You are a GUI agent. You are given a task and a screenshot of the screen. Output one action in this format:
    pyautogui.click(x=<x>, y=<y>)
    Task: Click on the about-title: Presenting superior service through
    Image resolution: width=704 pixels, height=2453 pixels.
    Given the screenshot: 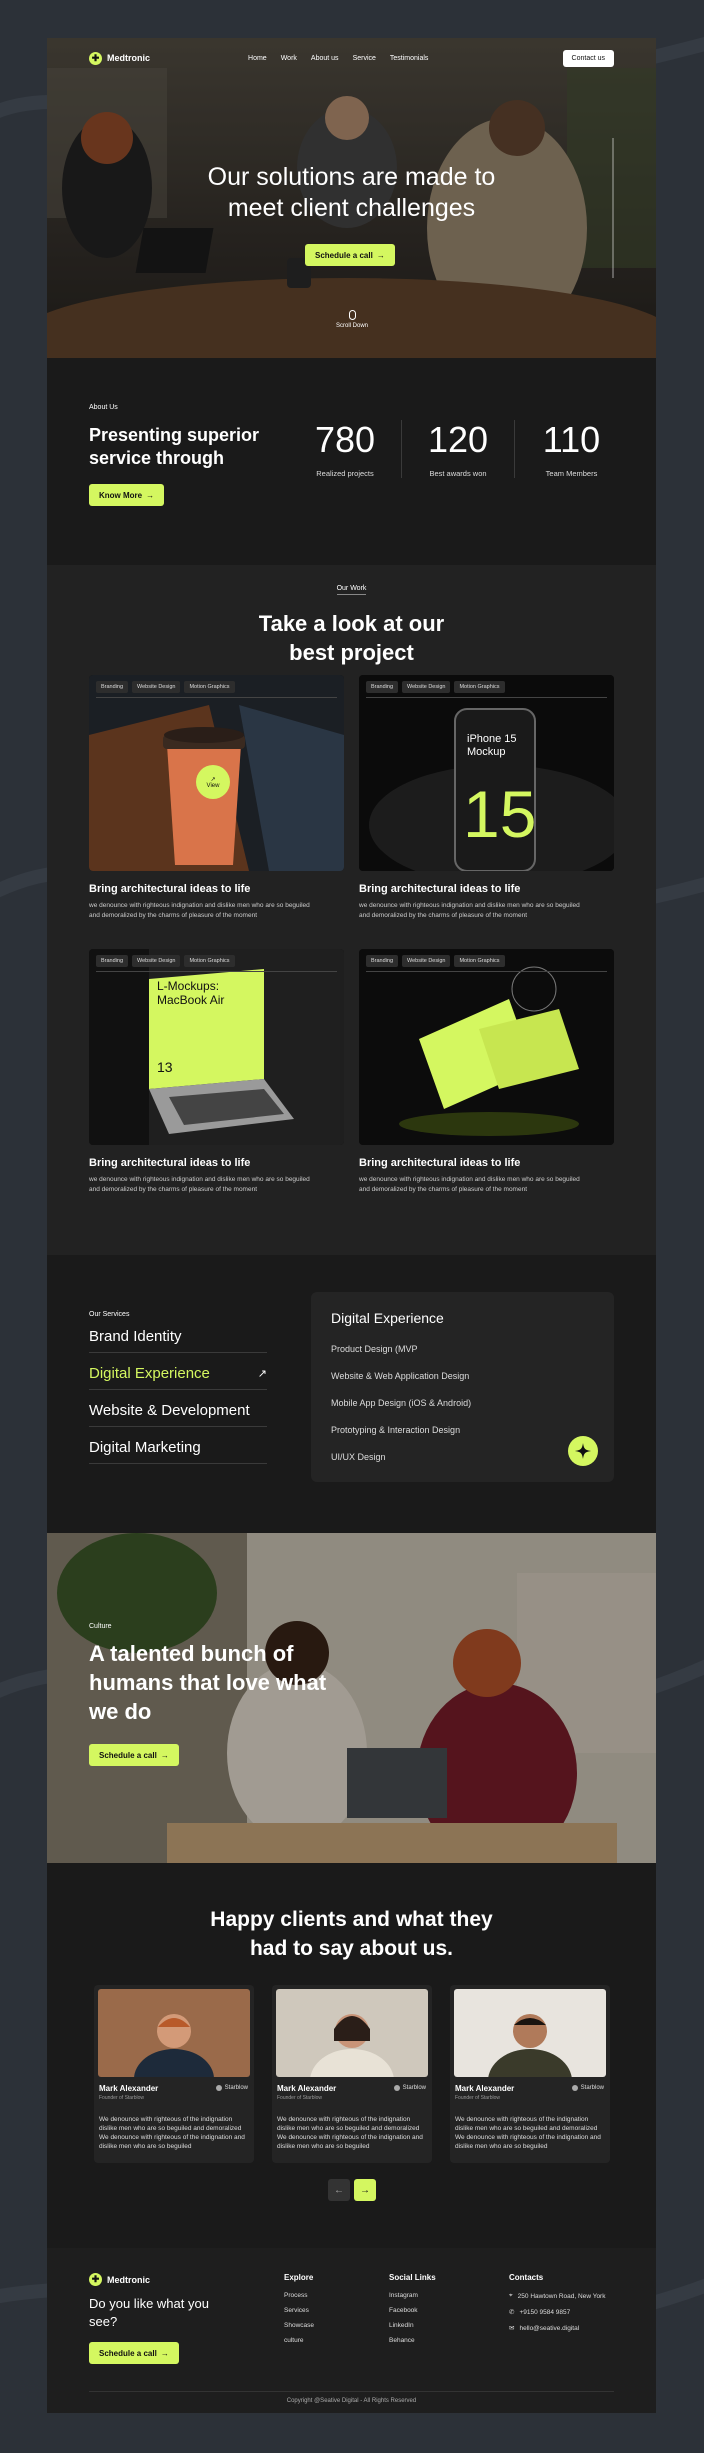 What is the action you would take?
    pyautogui.click(x=174, y=446)
    